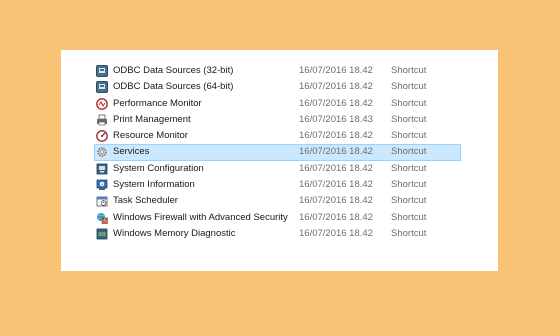 The height and width of the screenshot is (336, 560). Describe the element at coordinates (152, 119) in the screenshot. I see `item-name: Print Management` at that location.